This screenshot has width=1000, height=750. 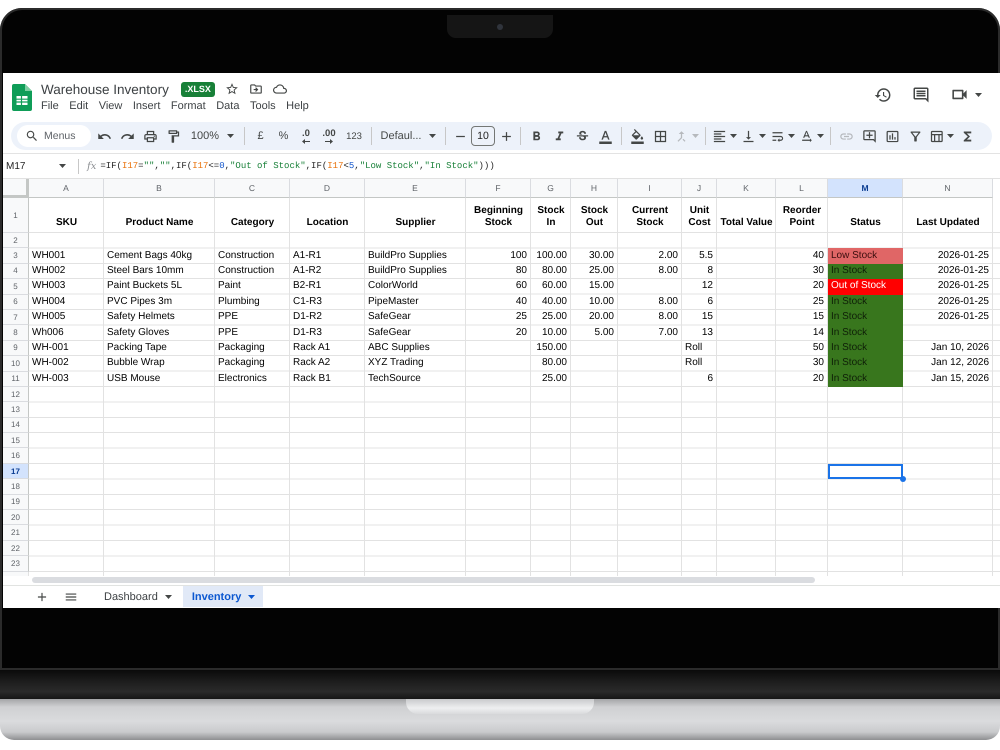 What do you see at coordinates (883, 95) in the screenshot?
I see `history-icon` at bounding box center [883, 95].